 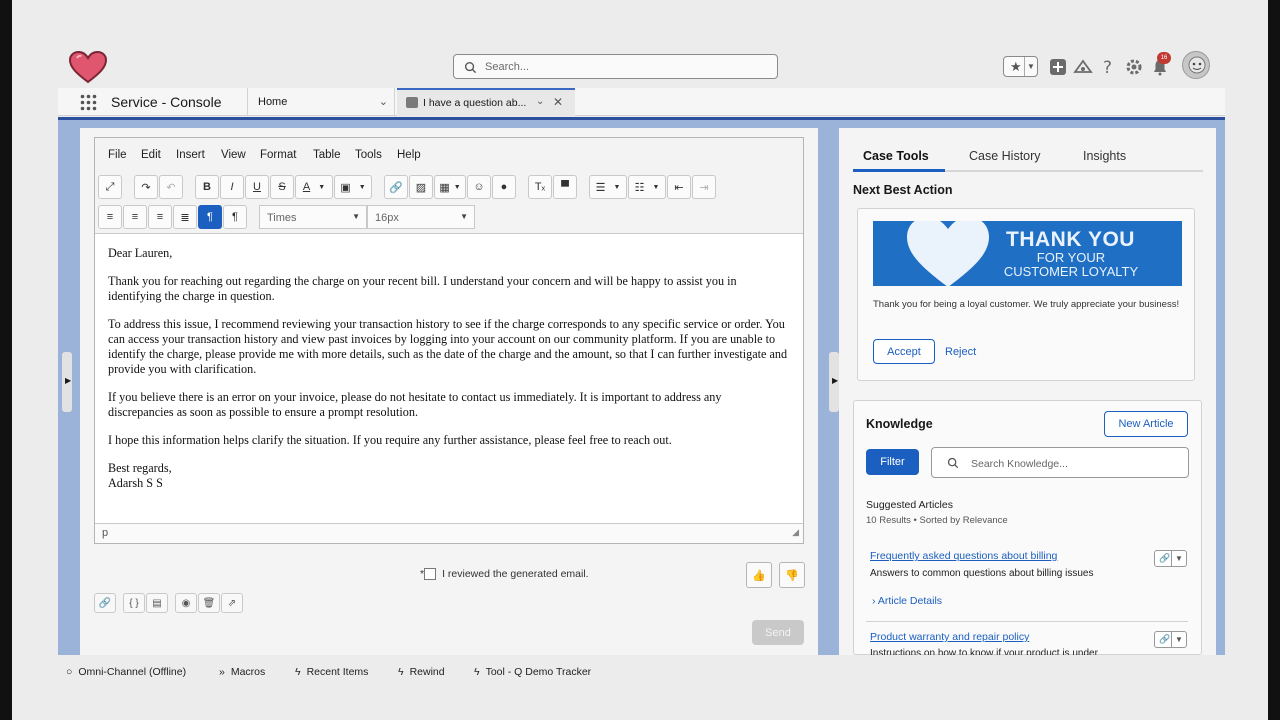 What do you see at coordinates (135, 217) in the screenshot?
I see `align-center-icon: ≡` at bounding box center [135, 217].